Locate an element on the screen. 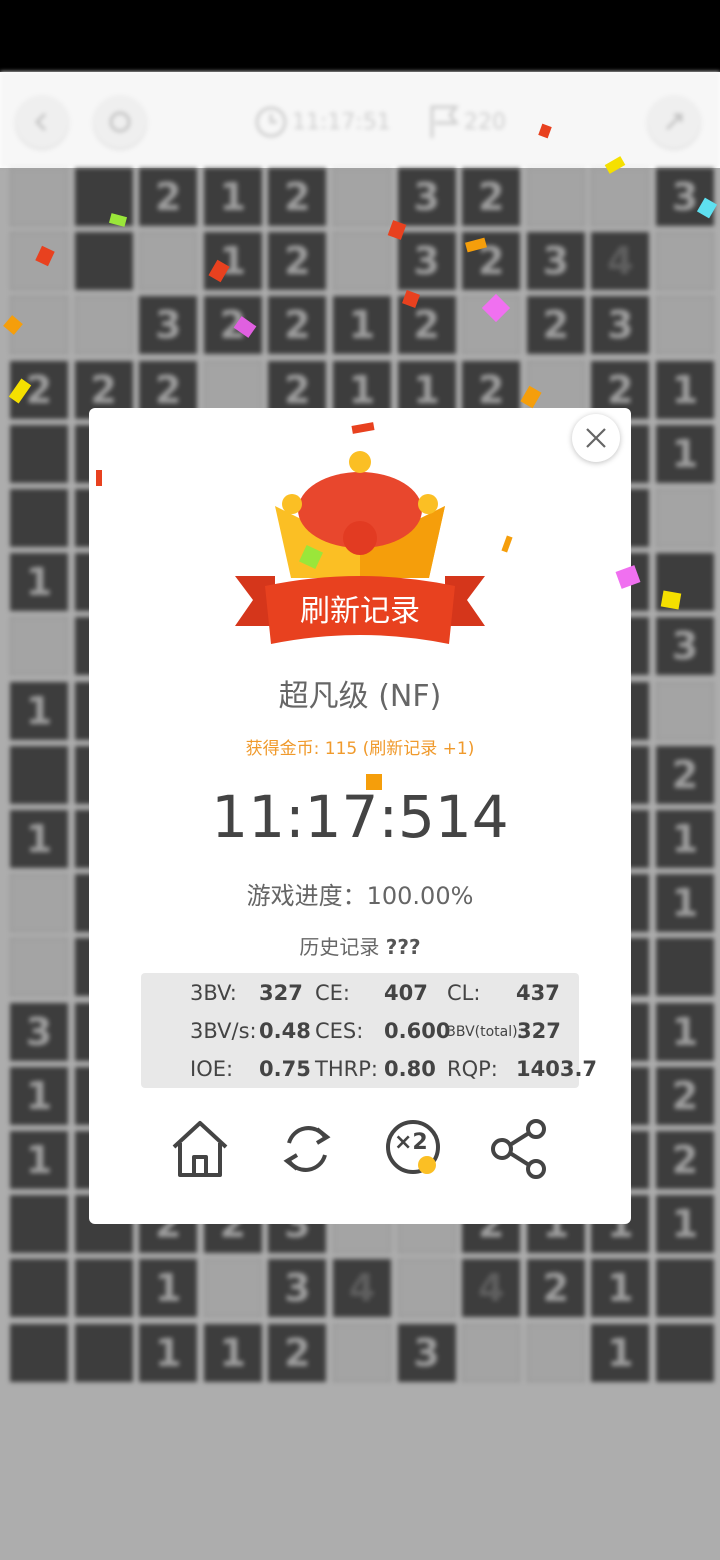 This screenshot has width=720, height=1560. stat-value-ioe: 0.75 is located at coordinates (285, 1069).